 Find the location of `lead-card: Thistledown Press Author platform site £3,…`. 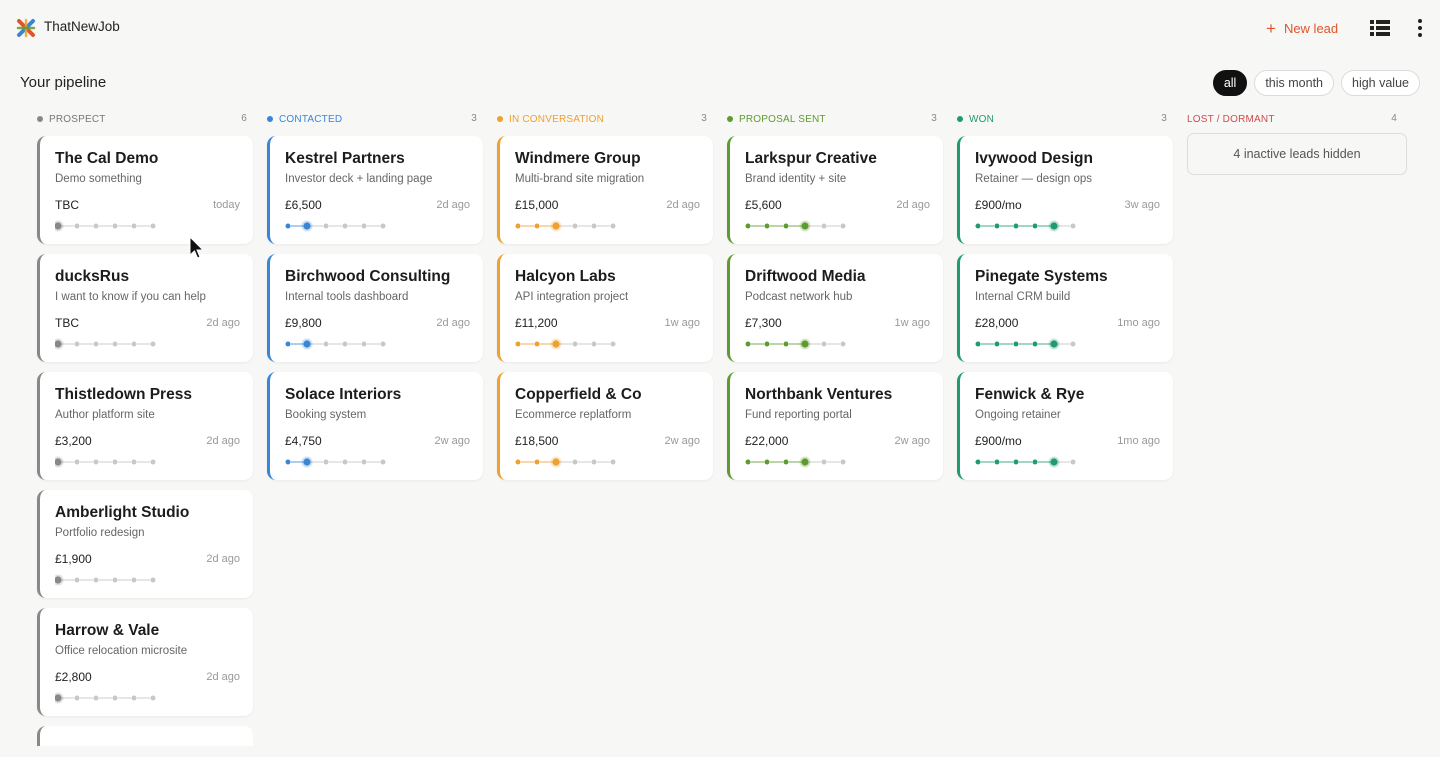

lead-card: Thistledown Press Author platform site £3,… is located at coordinates (145, 426).